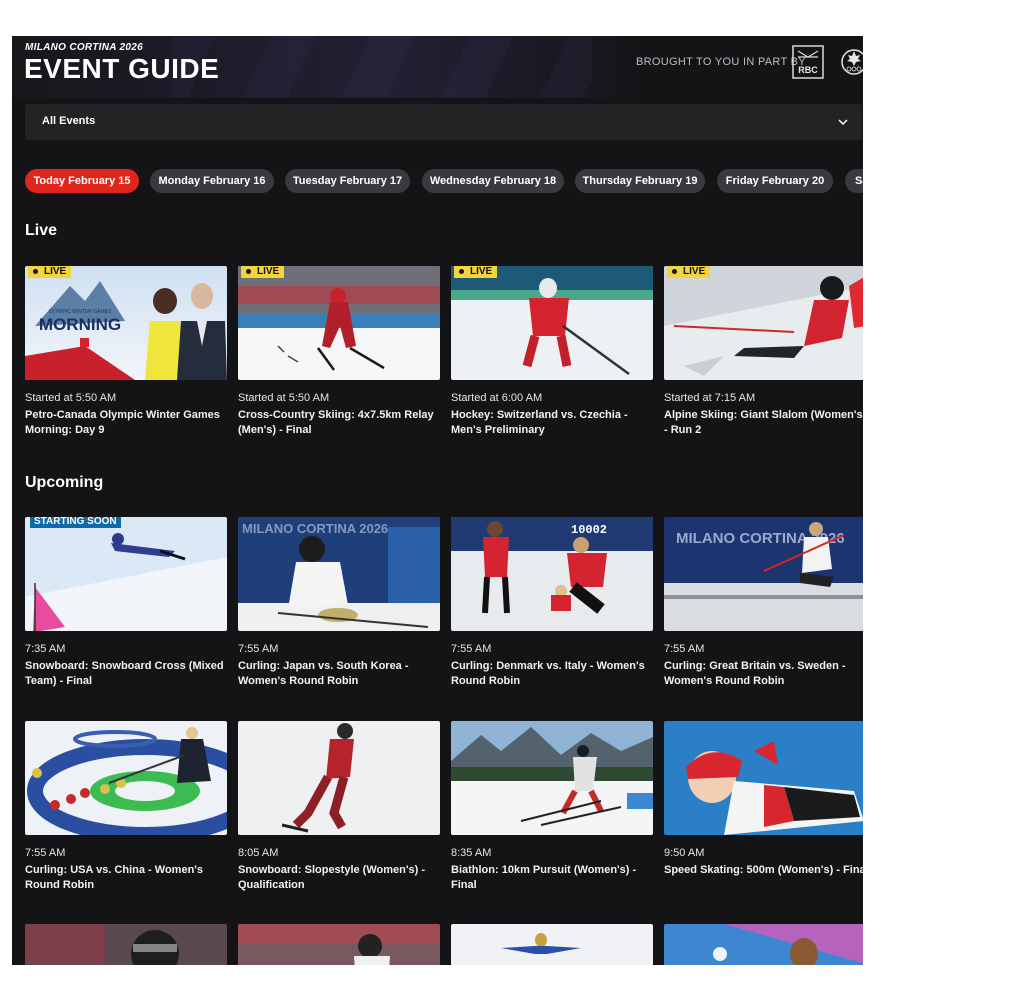 The height and width of the screenshot is (1001, 1024). What do you see at coordinates (553, 878) in the screenshot?
I see `event-title: Biathlon: 10km Pursuit (Women's) - Final` at bounding box center [553, 878].